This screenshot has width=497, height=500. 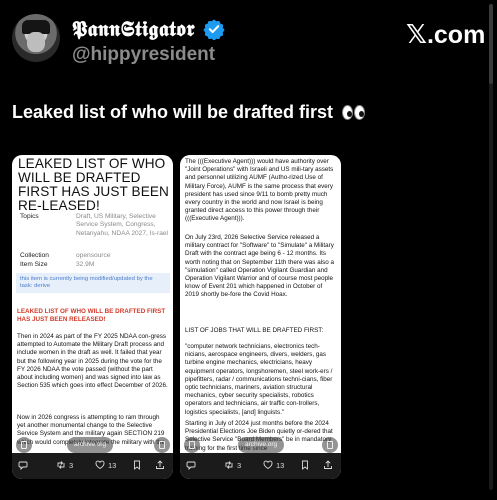 What do you see at coordinates (133, 29) in the screenshot?
I see `display-name: 𝕻𝖆𝖓𝖓𝕾𝖙𝖎𝖌𝖆𝖙𝖔𝖗` at bounding box center [133, 29].